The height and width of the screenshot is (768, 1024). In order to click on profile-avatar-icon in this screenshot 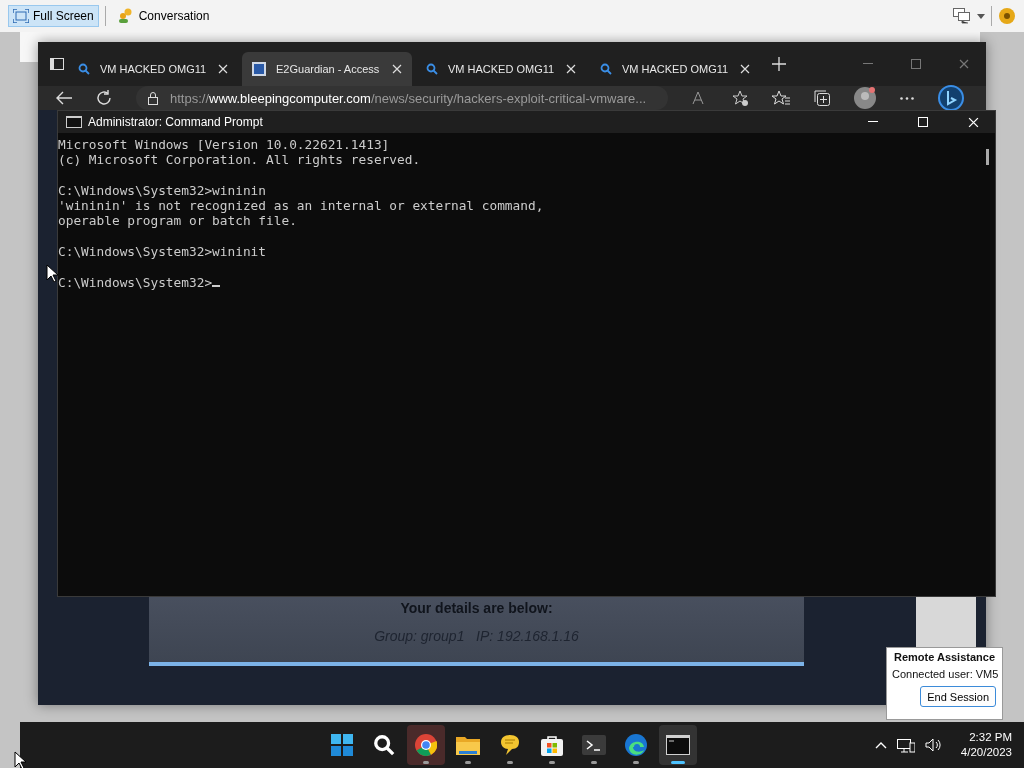, I will do `click(865, 98)`.